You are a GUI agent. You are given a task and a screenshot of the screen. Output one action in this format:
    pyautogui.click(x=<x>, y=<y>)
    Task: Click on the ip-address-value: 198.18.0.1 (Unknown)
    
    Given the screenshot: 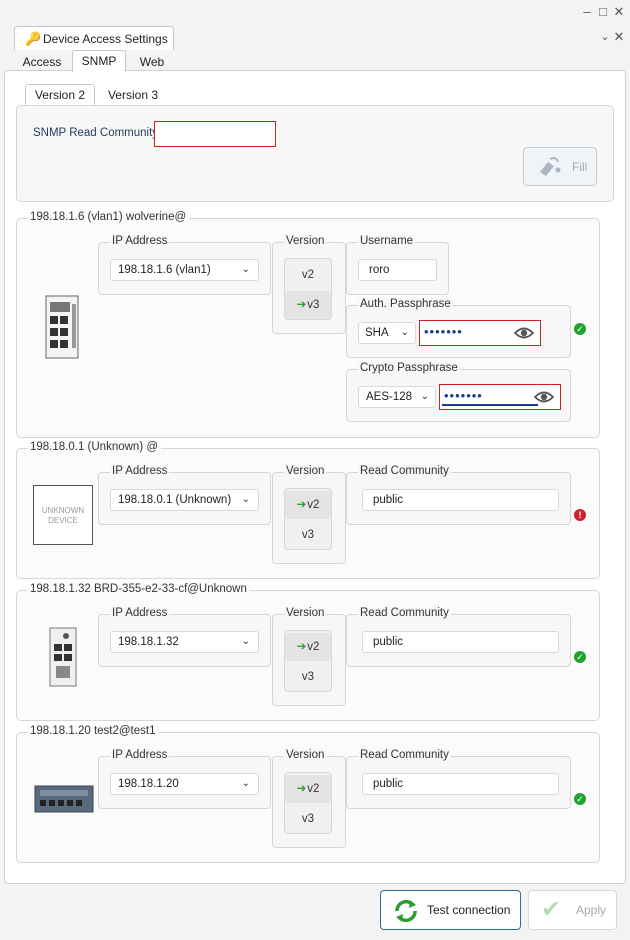 What is the action you would take?
    pyautogui.click(x=175, y=500)
    